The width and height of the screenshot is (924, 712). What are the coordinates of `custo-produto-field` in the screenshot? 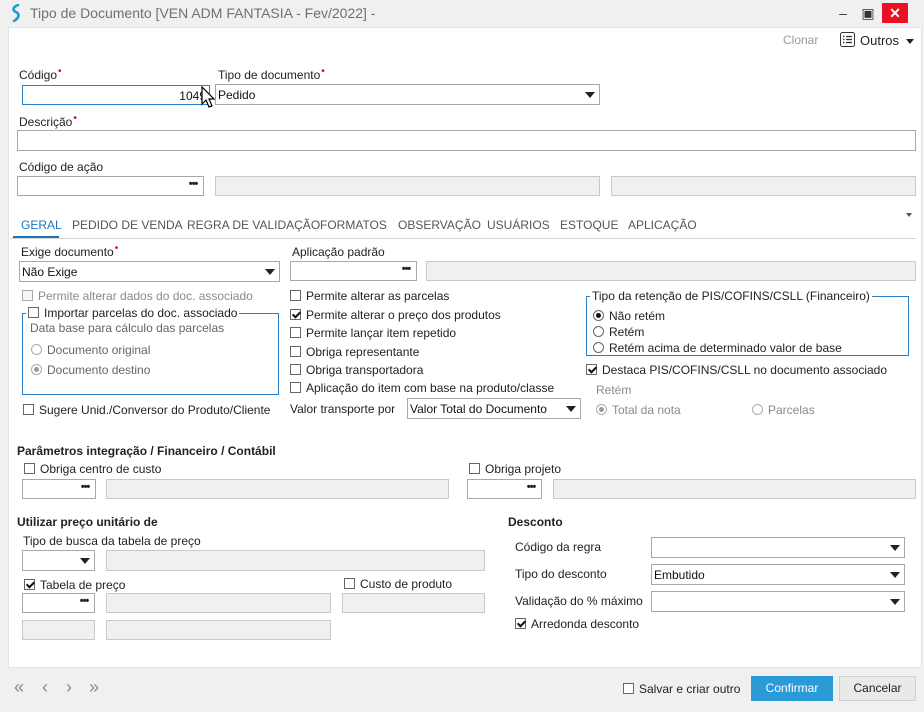 It's located at (413, 603).